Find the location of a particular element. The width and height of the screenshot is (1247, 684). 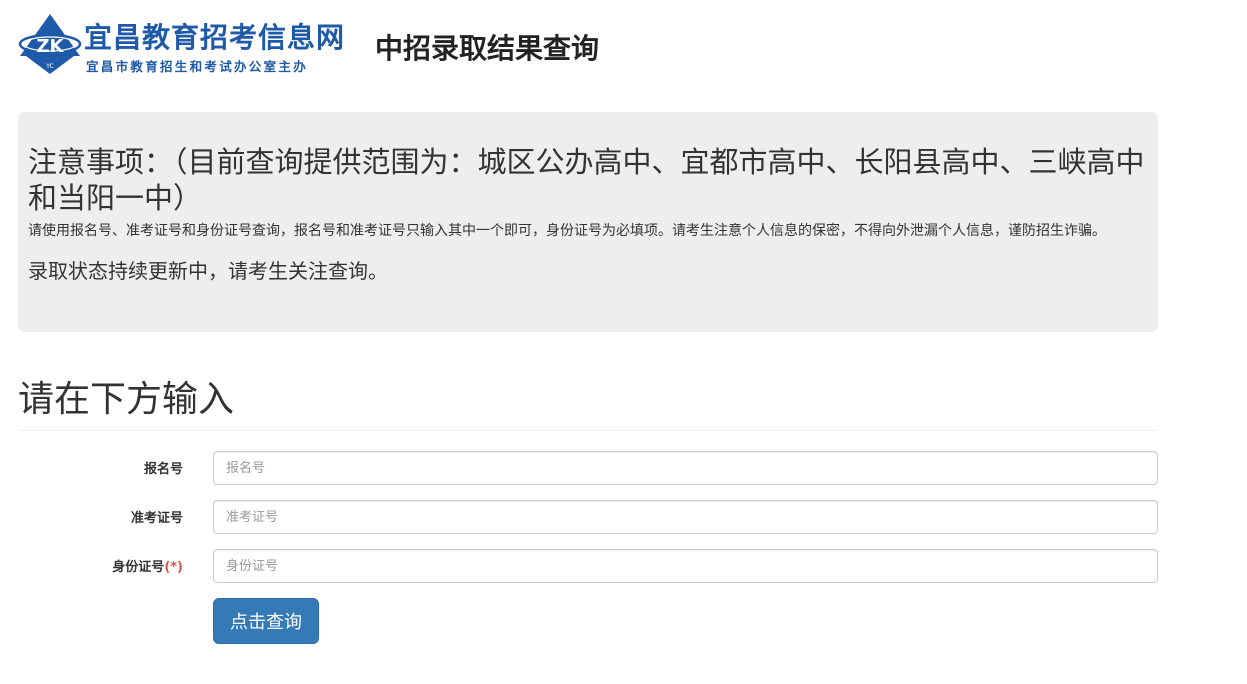

query-button: 点击查询 is located at coordinates (266, 621).